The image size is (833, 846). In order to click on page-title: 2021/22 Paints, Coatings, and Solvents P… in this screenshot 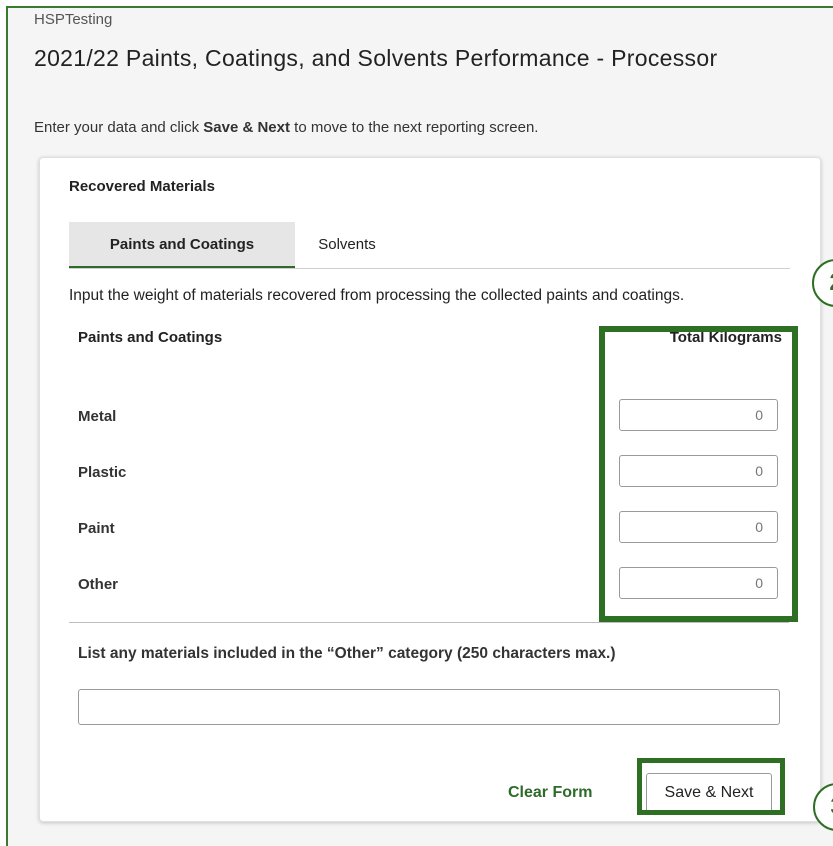, I will do `click(376, 58)`.